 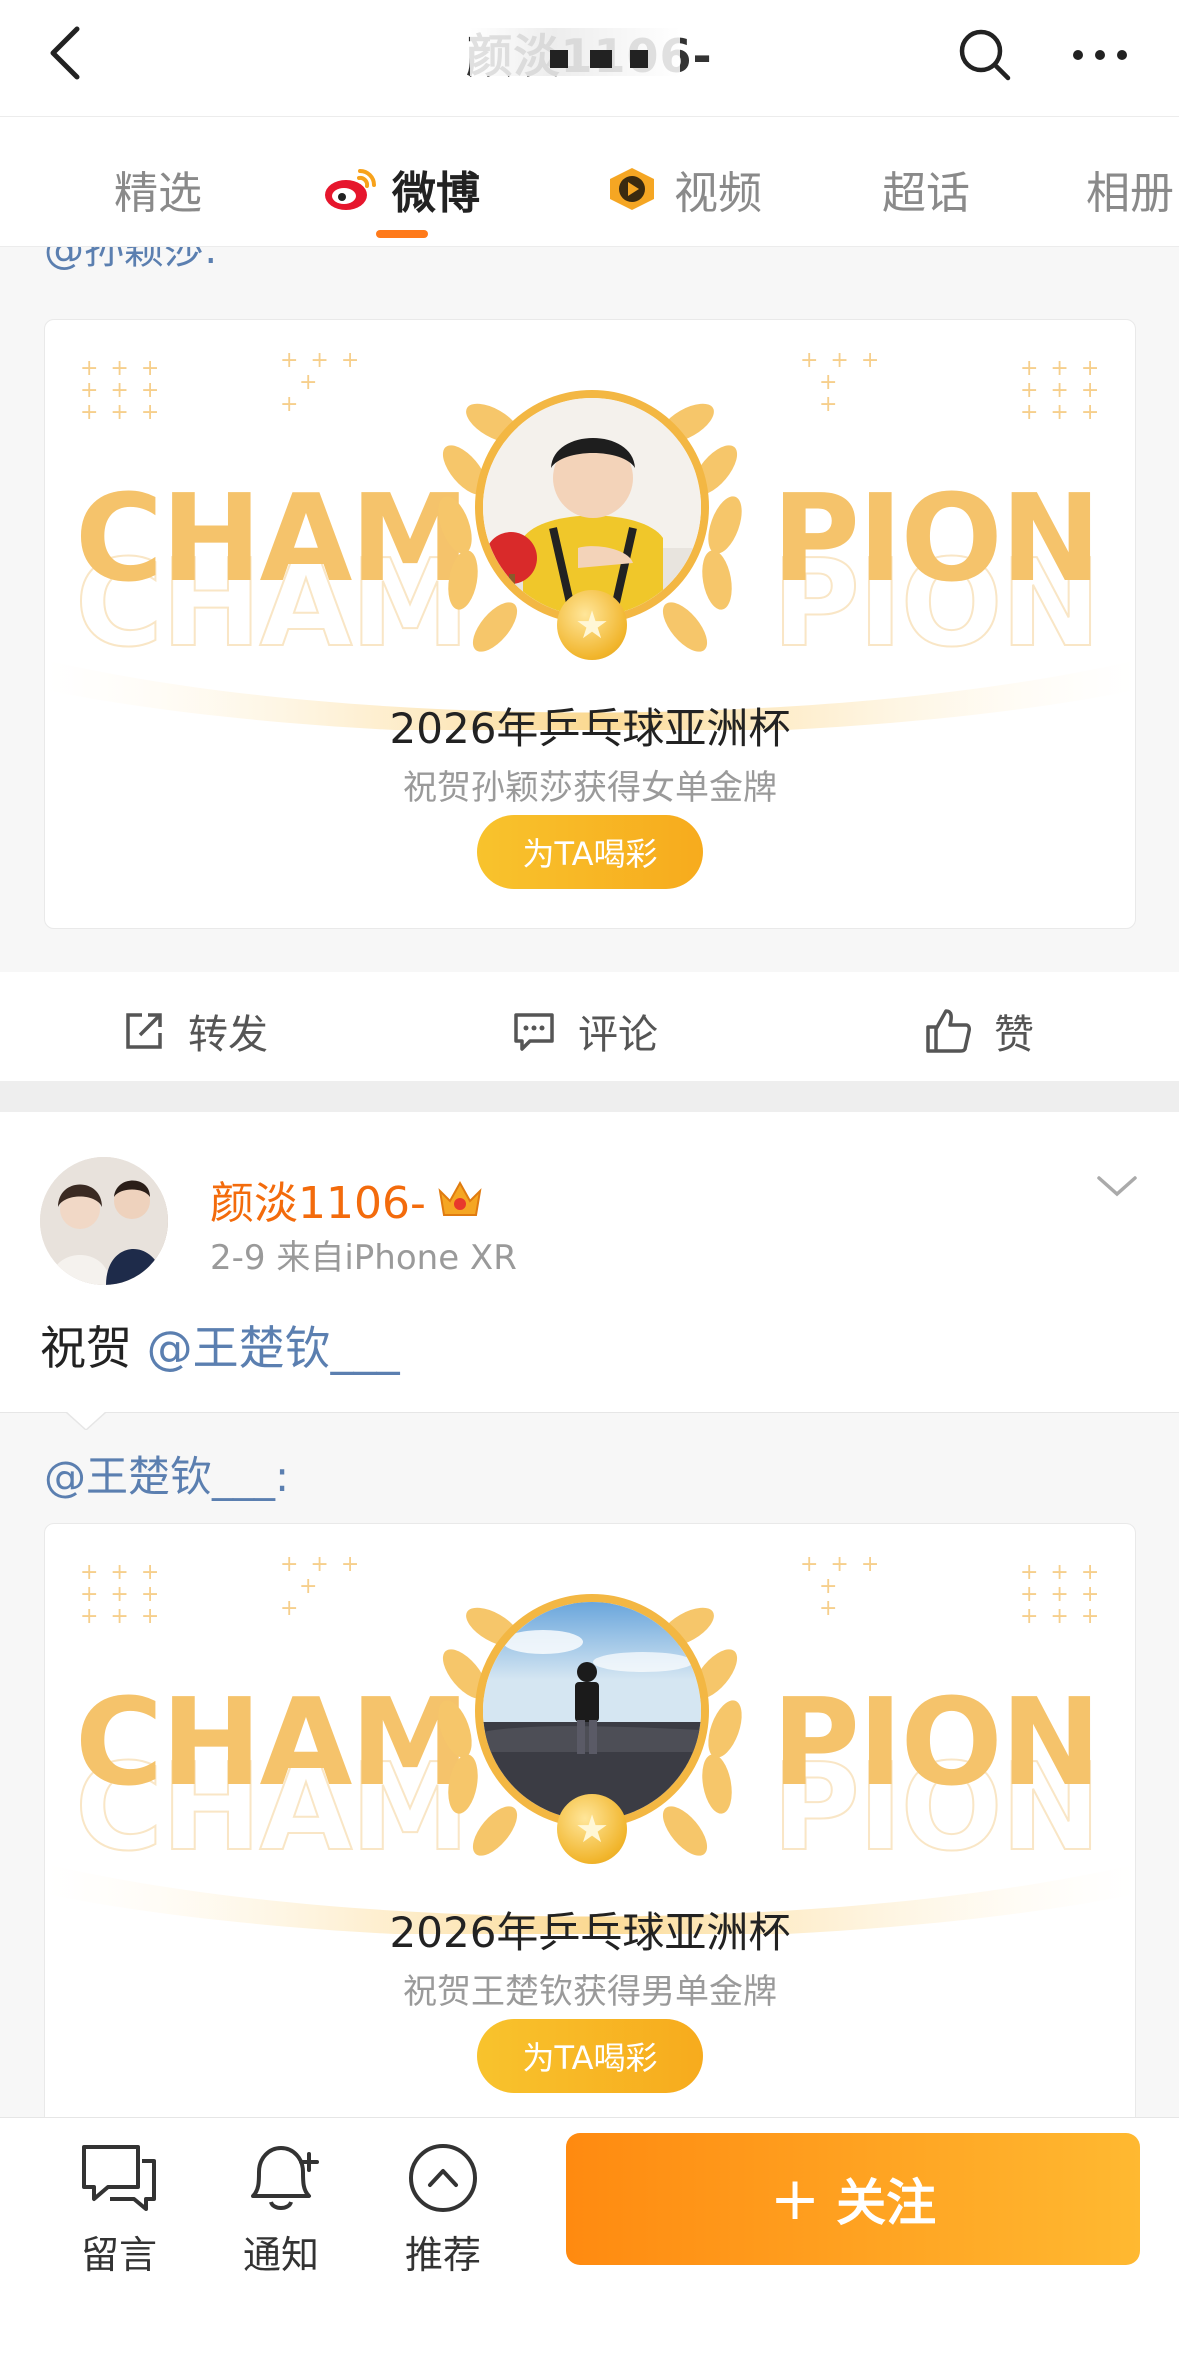 What do you see at coordinates (363, 1258) in the screenshot?
I see `post-meta: 2-9 来自iPhone XR` at bounding box center [363, 1258].